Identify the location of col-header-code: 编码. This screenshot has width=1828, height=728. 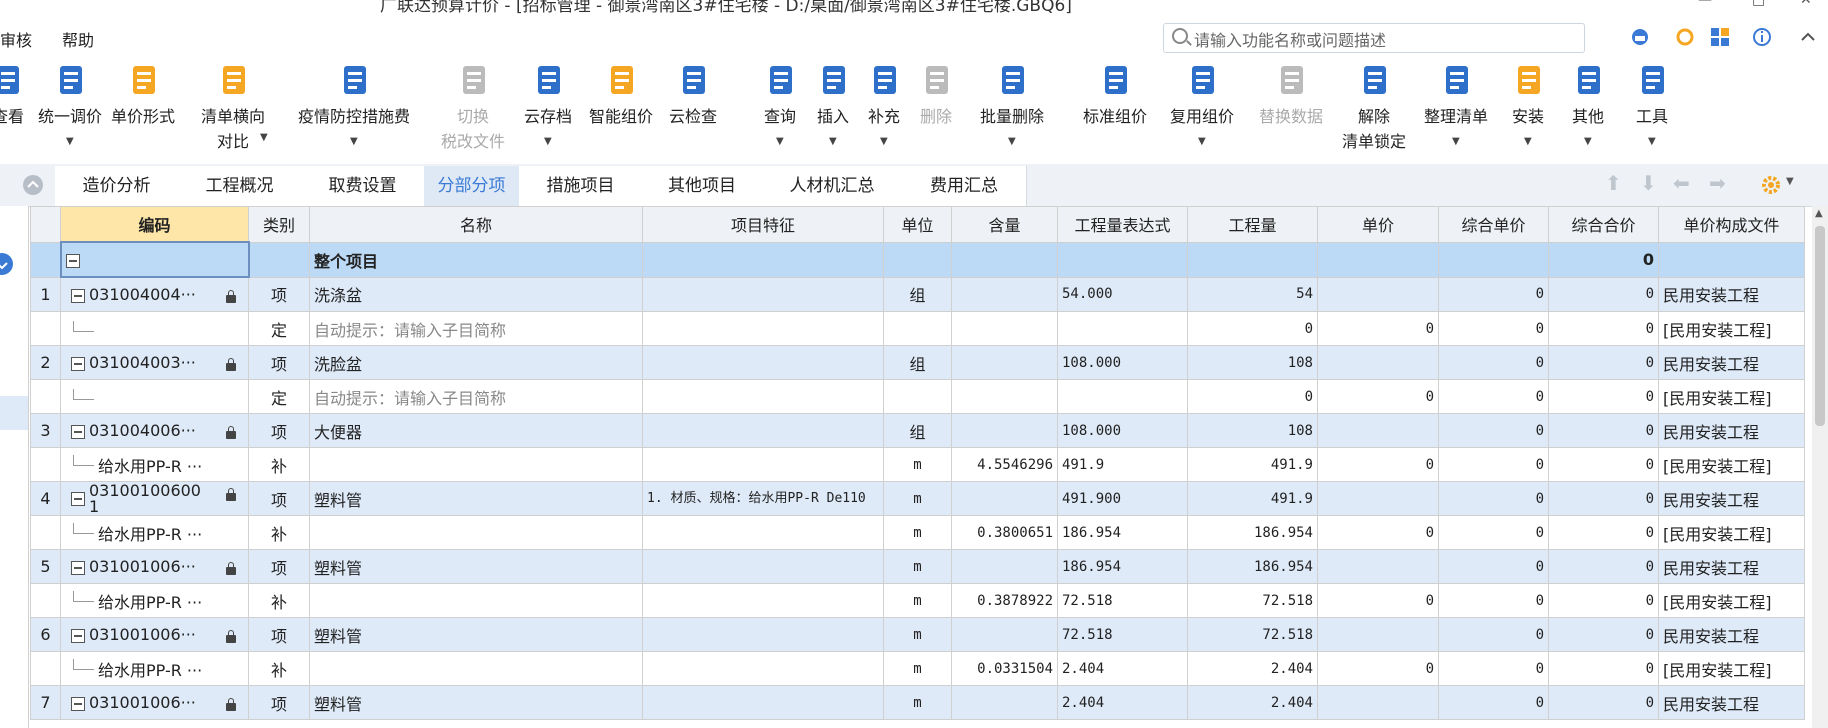
(154, 224).